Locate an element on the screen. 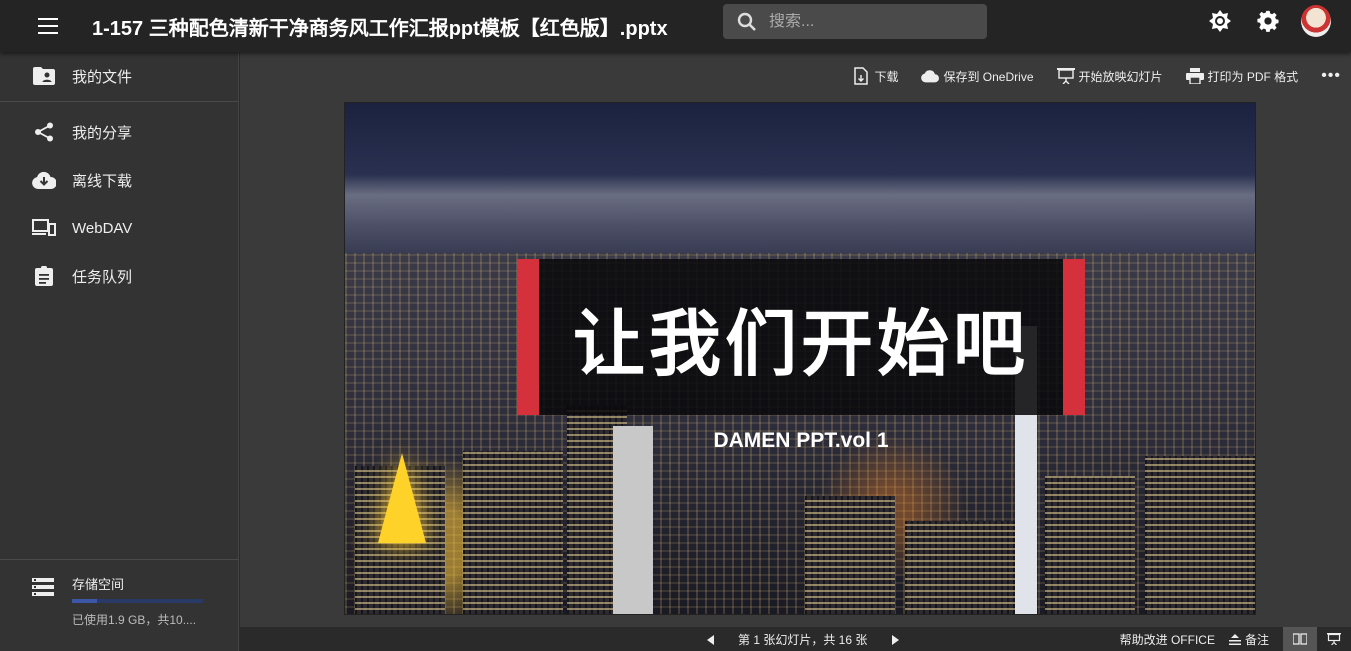 The height and width of the screenshot is (651, 1351). slide-title: 让我们开始吧 is located at coordinates (800, 343).